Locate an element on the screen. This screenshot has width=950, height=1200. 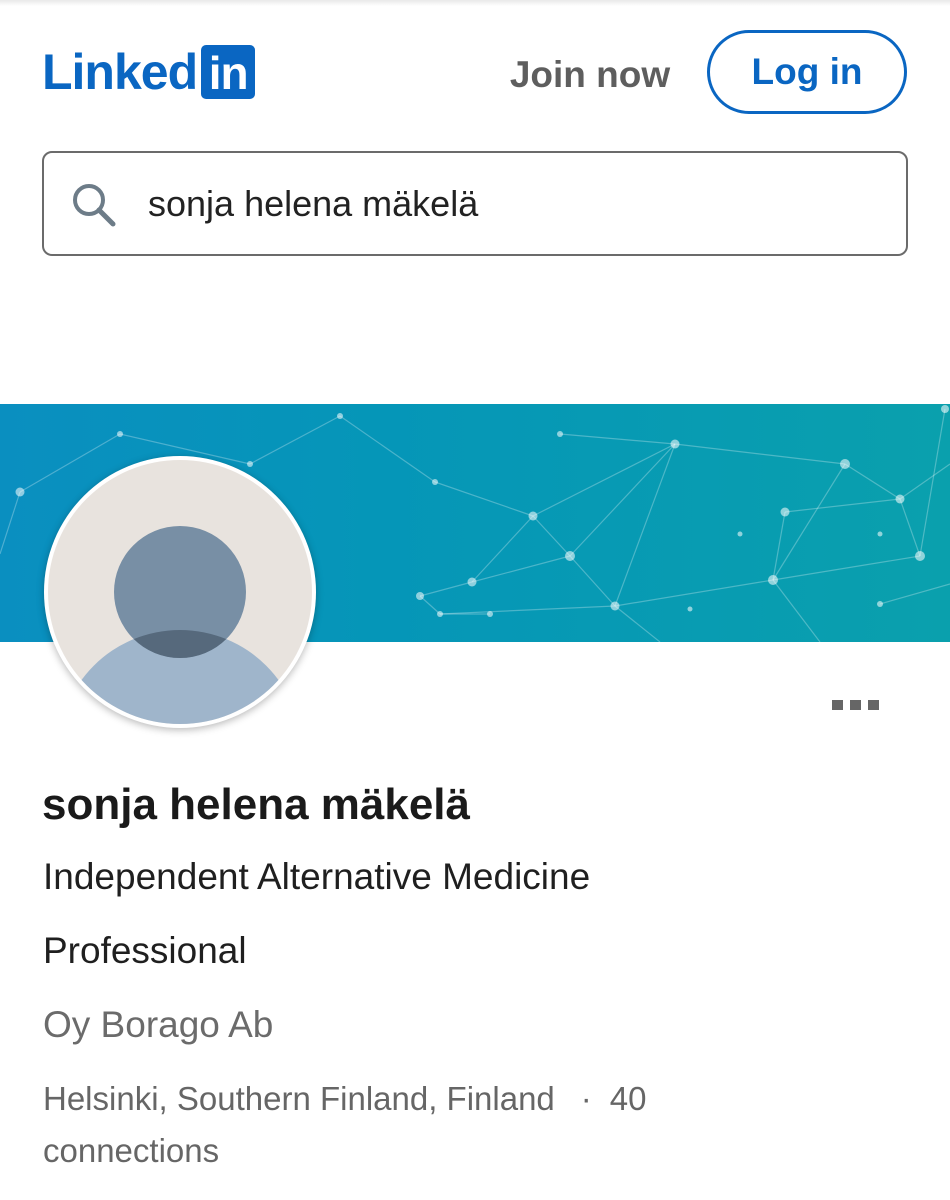
login-button: Log in is located at coordinates (807, 72).